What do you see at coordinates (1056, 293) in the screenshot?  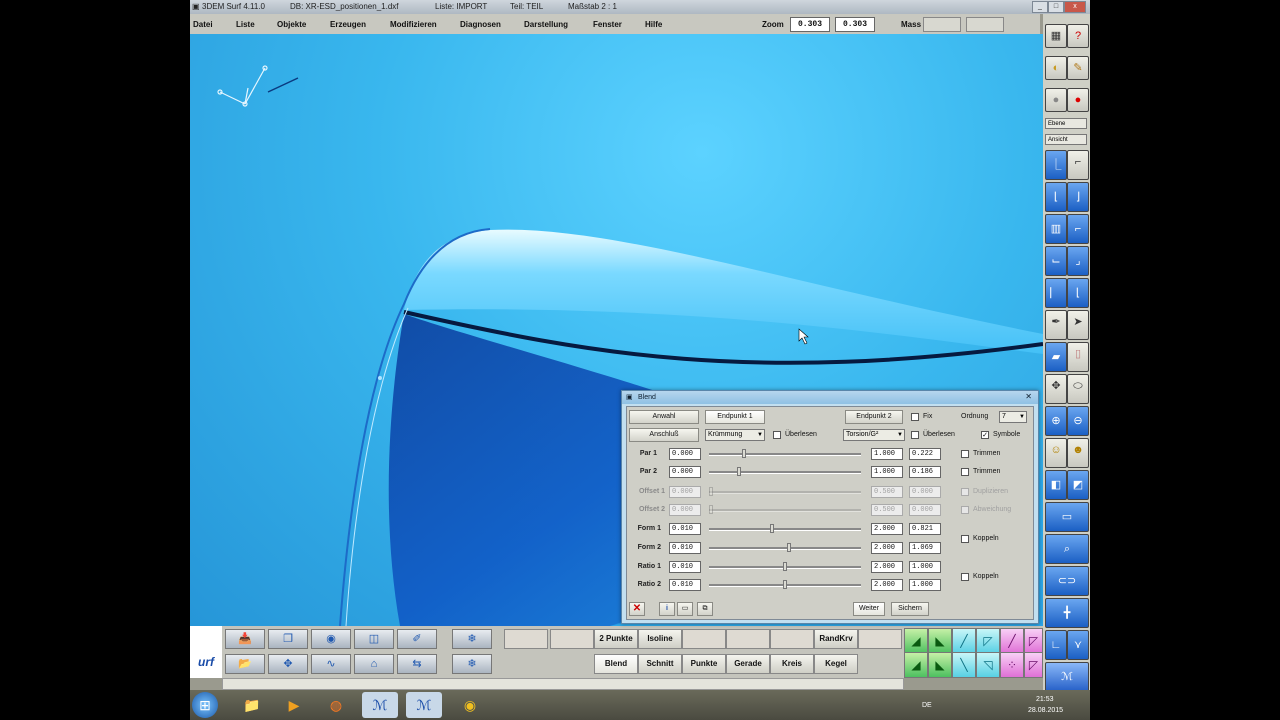 I see `line-tool-icon: ⎸` at bounding box center [1056, 293].